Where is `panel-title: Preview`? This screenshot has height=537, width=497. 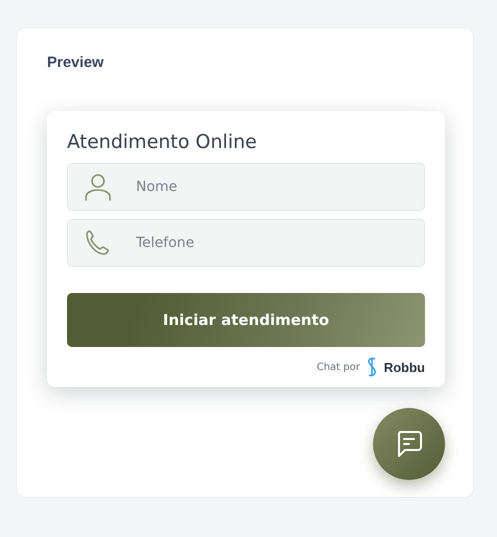 panel-title: Preview is located at coordinates (75, 62).